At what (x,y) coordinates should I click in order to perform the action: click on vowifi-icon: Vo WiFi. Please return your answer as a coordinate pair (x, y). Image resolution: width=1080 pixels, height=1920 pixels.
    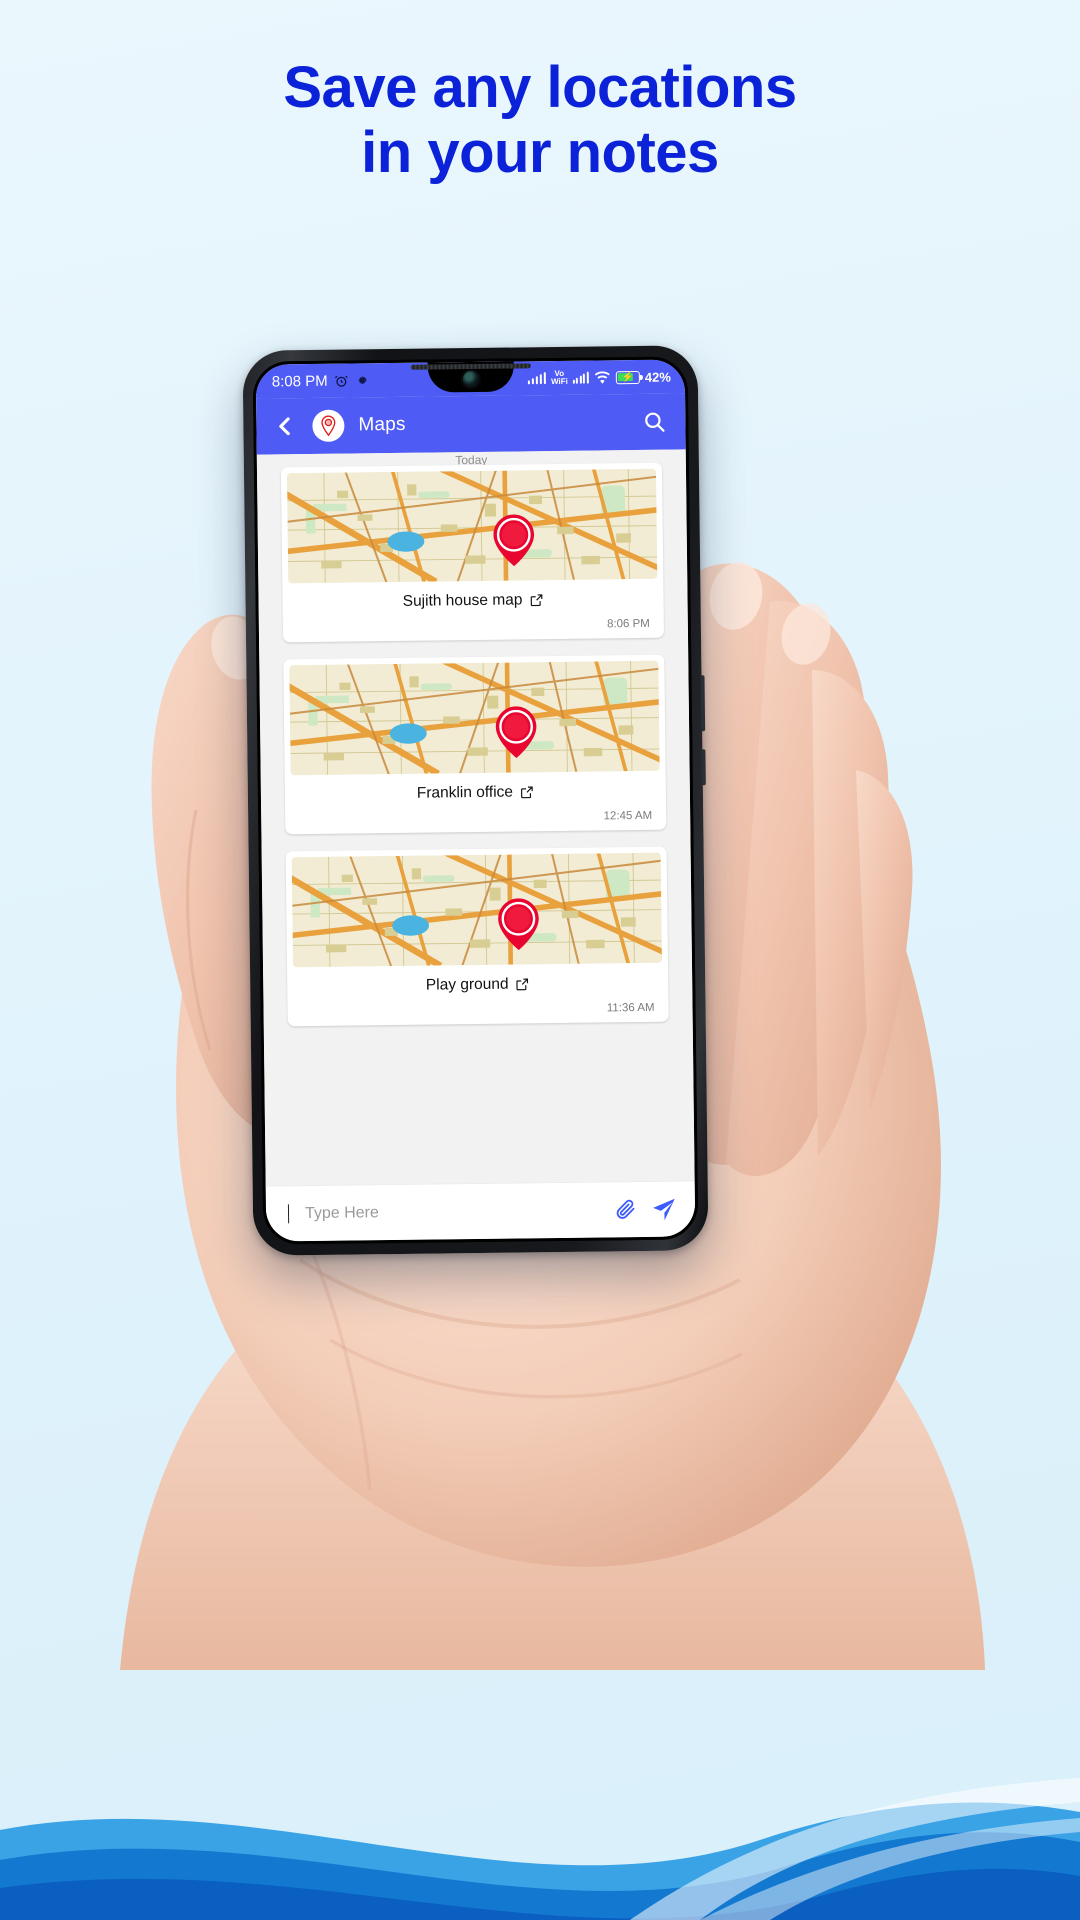
    Looking at the image, I should click on (559, 377).